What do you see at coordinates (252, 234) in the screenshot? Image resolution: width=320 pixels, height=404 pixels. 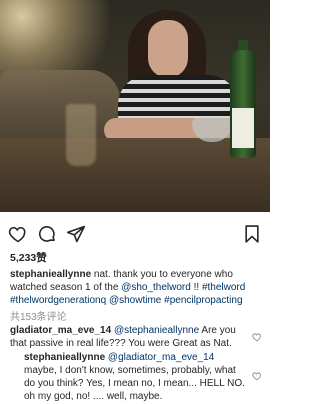 I see `bookmark-icon` at bounding box center [252, 234].